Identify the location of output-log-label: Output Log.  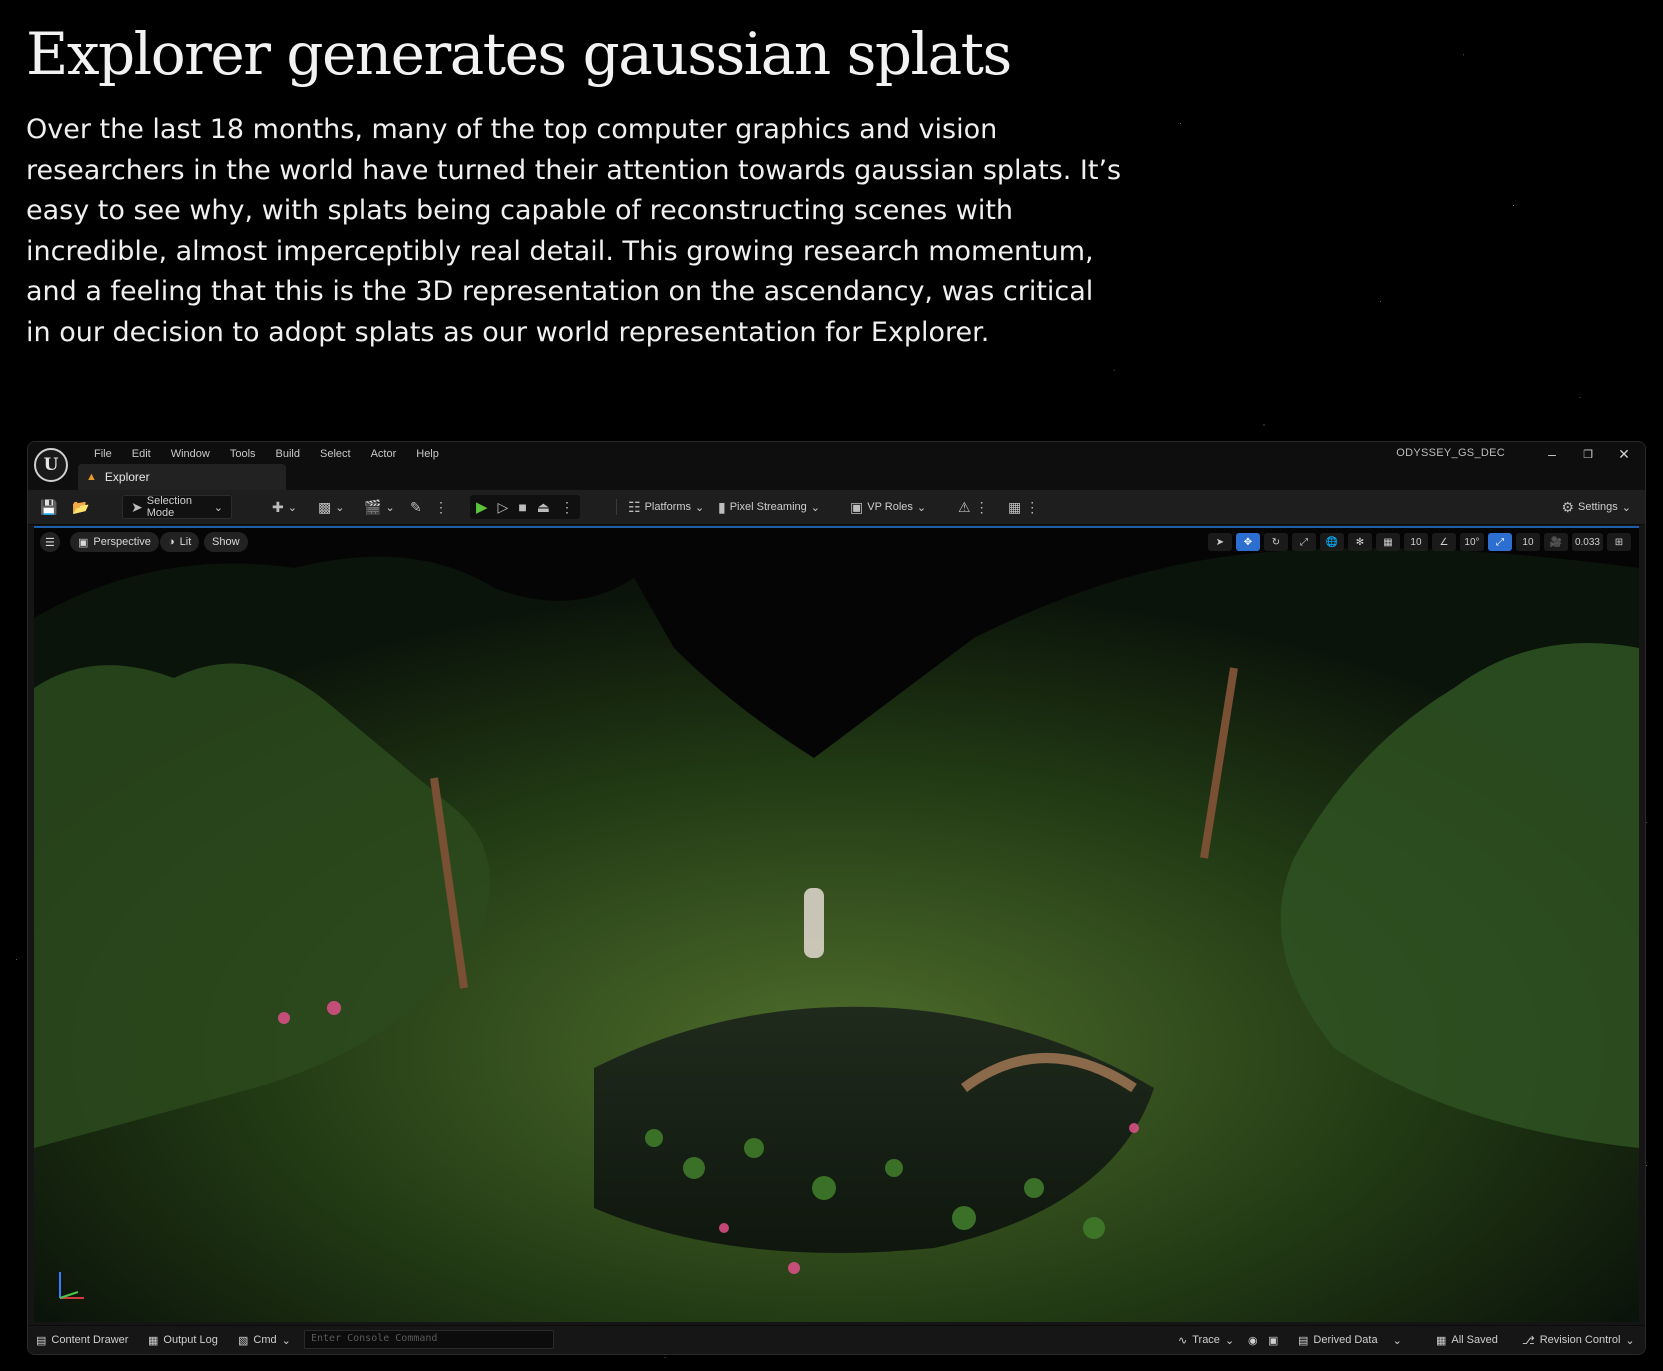
(190, 1340).